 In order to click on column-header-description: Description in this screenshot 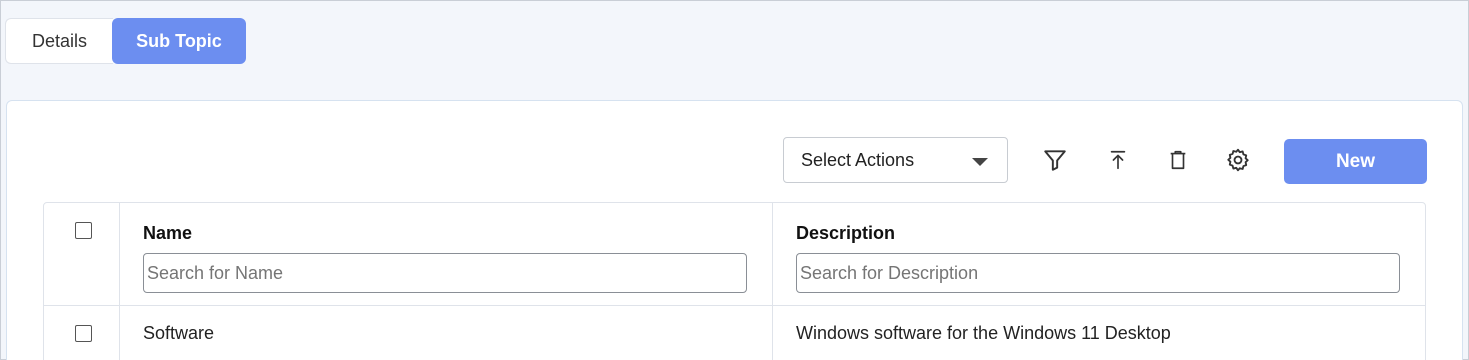, I will do `click(846, 233)`.